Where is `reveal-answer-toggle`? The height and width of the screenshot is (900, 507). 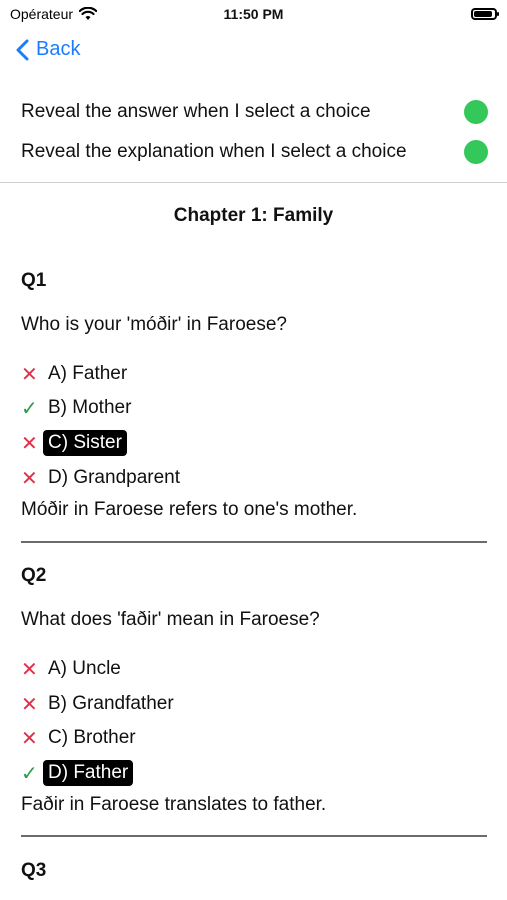
reveal-answer-toggle is located at coordinates (476, 112).